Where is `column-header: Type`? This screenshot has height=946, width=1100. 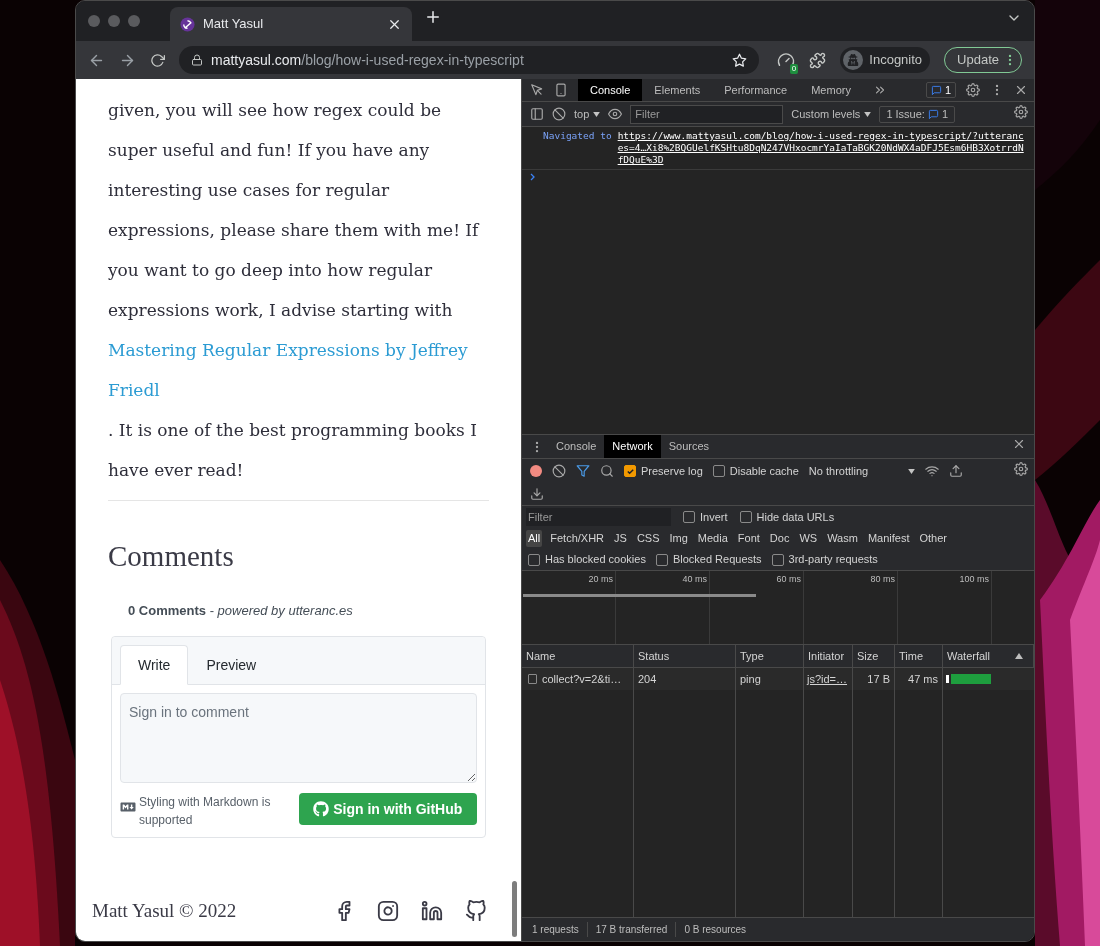 column-header: Type is located at coordinates (770, 656).